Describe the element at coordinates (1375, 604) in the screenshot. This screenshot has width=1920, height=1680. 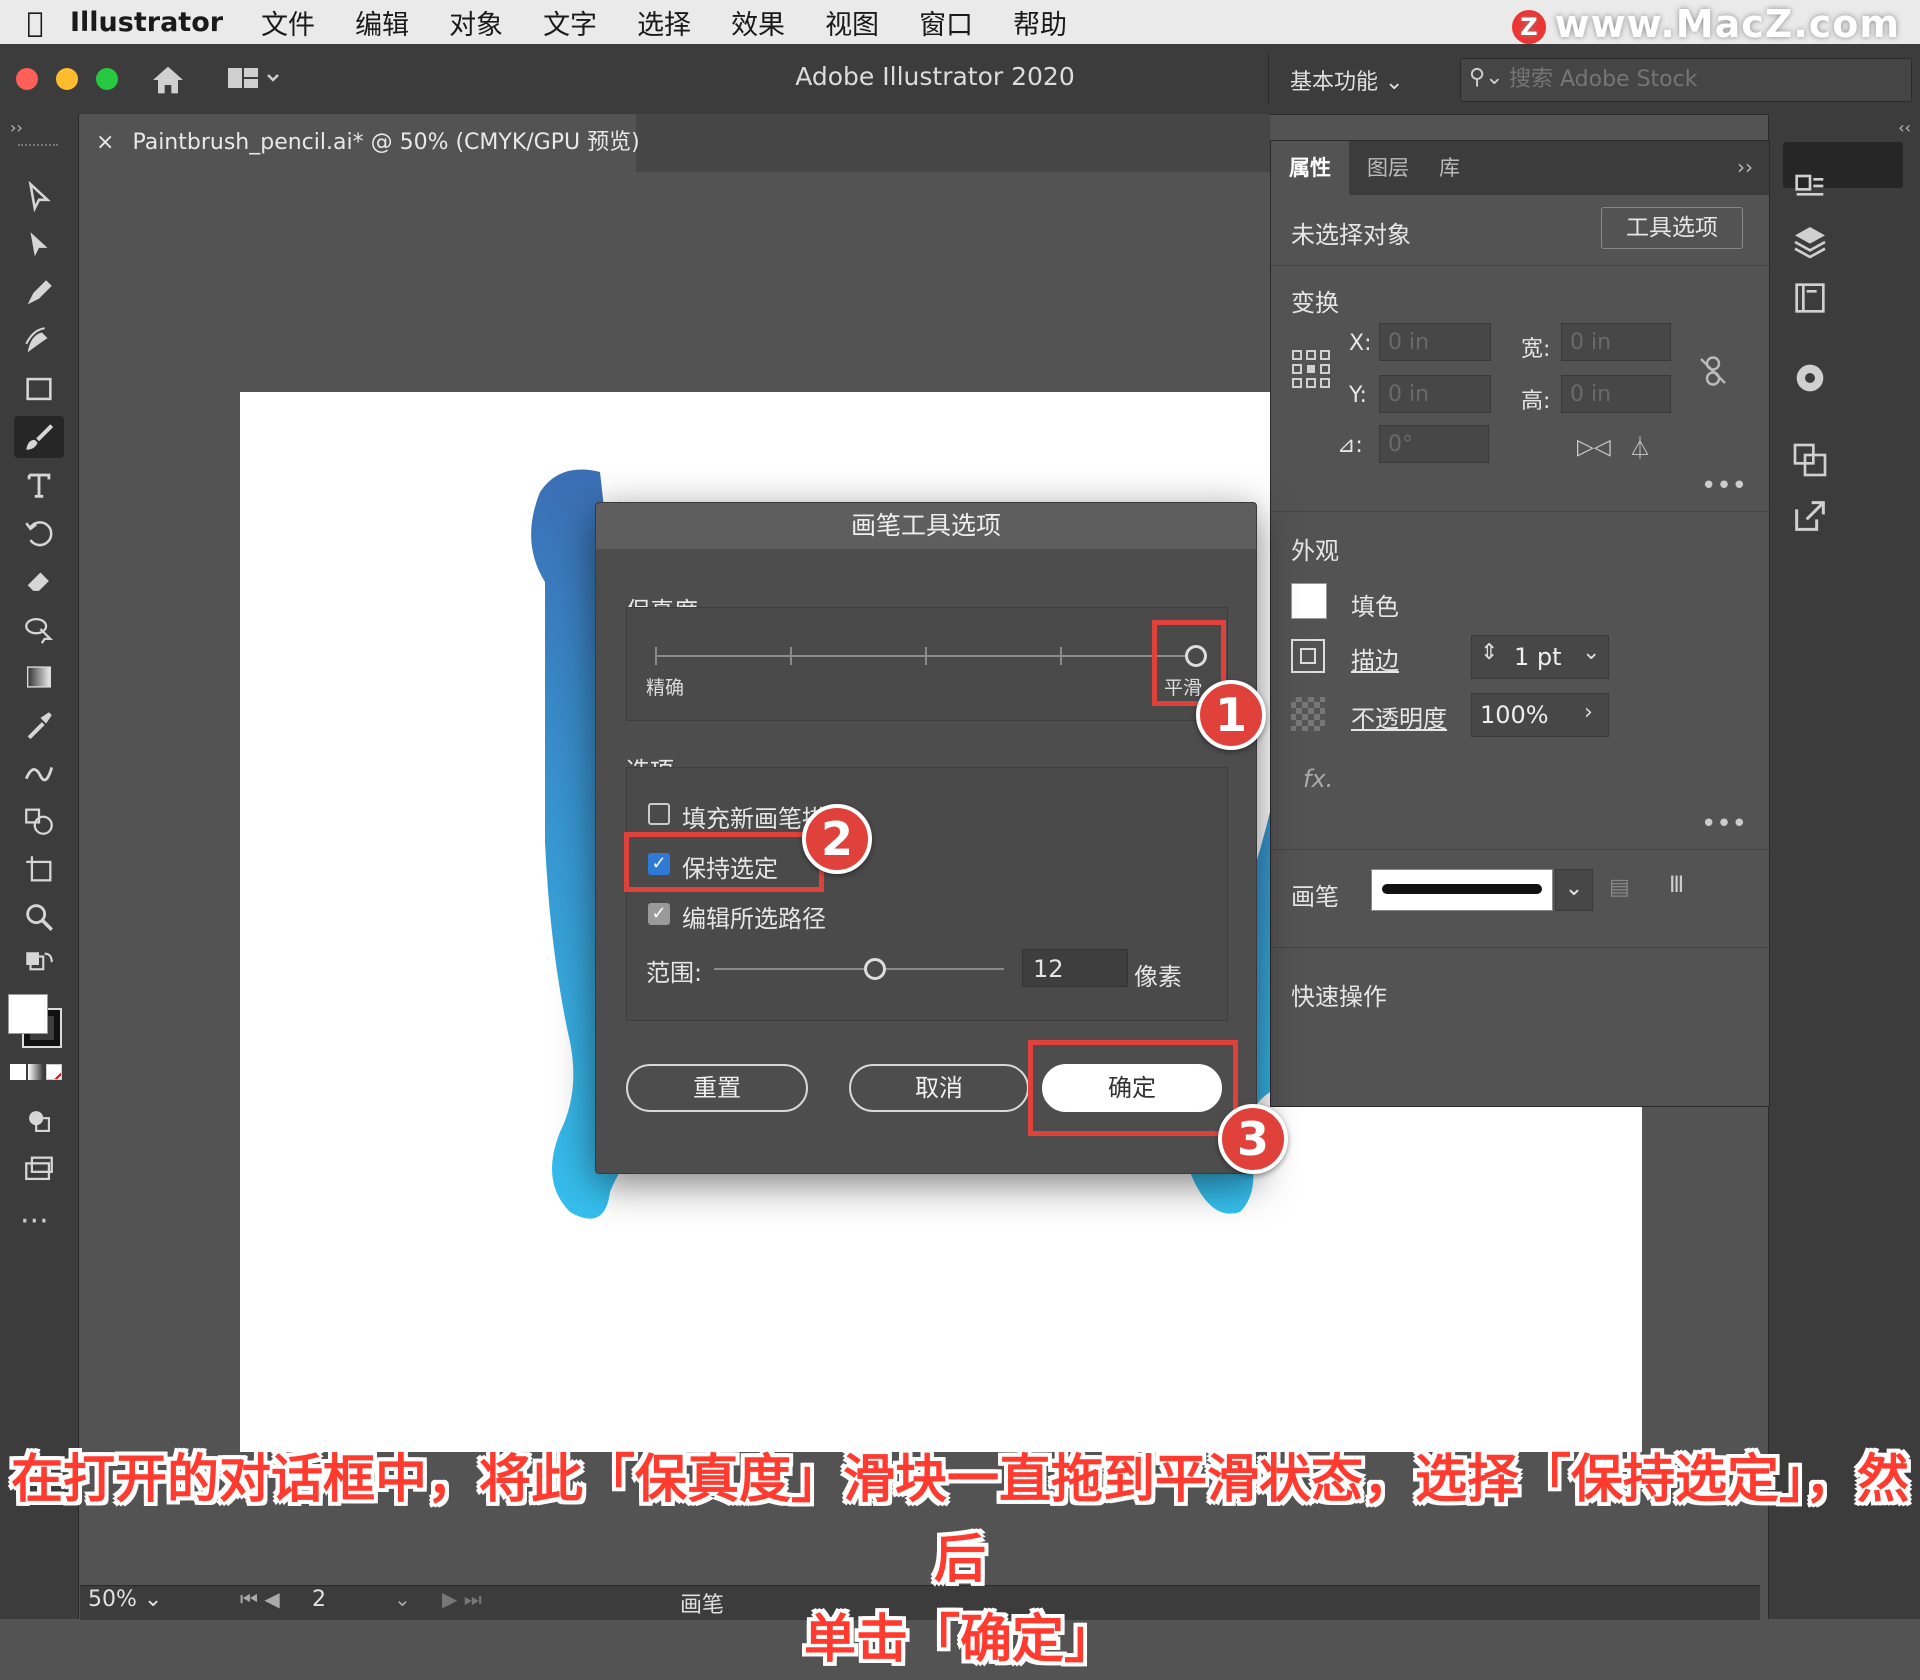
I see `fill-label: 填色` at that location.